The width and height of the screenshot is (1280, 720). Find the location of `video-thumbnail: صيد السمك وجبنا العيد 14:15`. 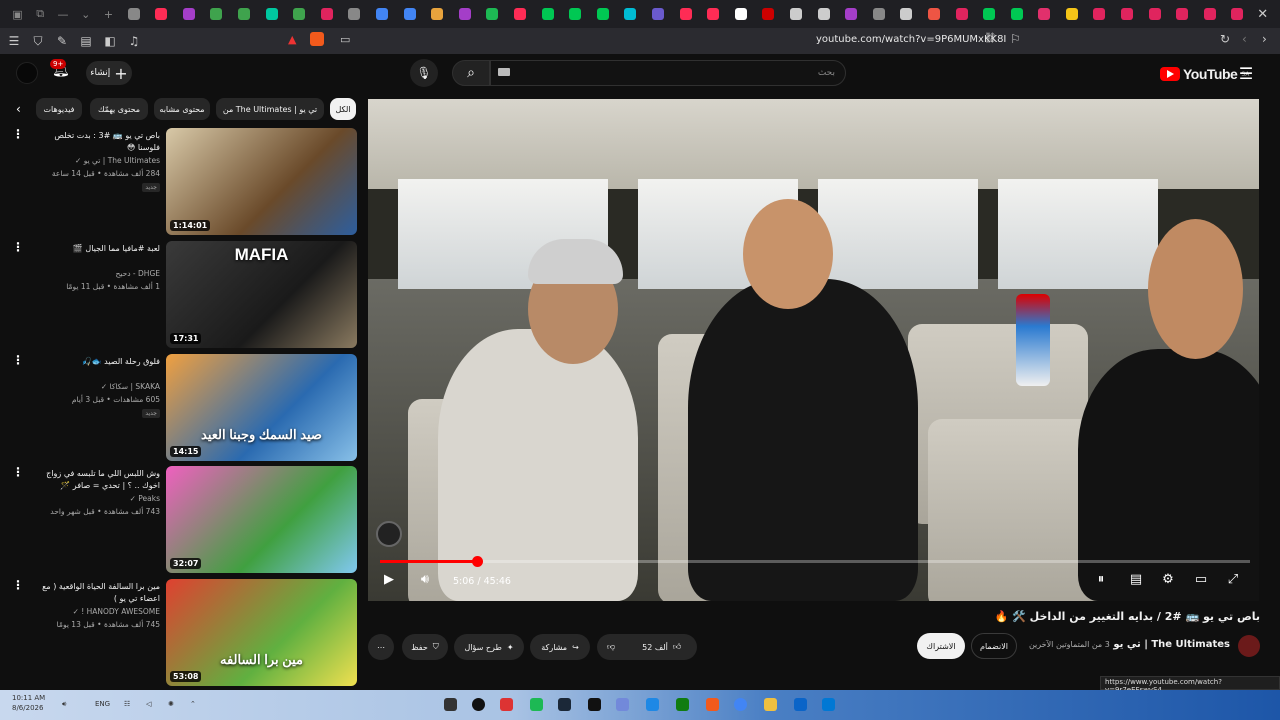

video-thumbnail: صيد السمك وجبنا العيد 14:15 is located at coordinates (261, 407).